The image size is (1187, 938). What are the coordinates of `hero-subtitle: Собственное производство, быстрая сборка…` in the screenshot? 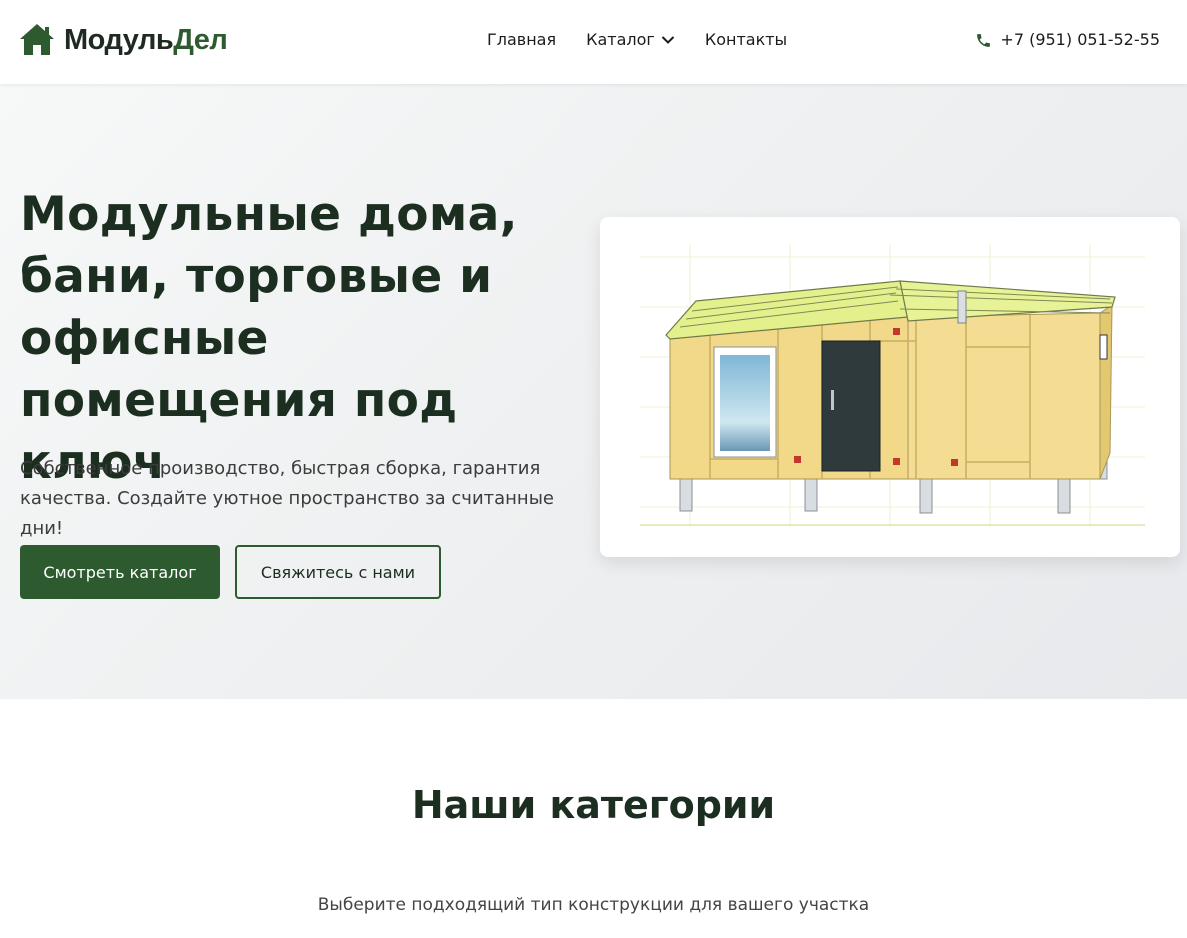 It's located at (287, 498).